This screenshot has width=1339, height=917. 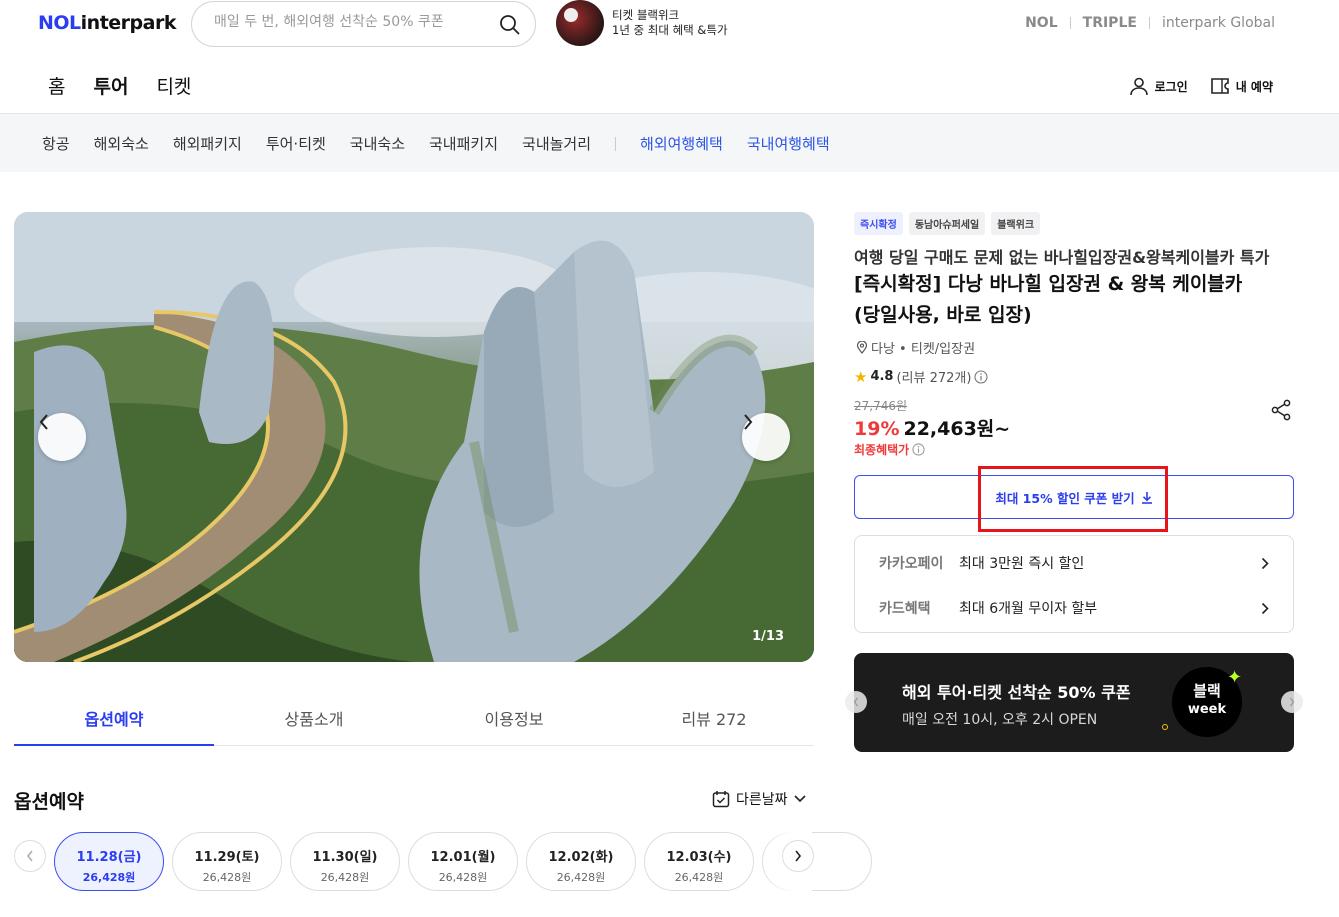 What do you see at coordinates (915, 347) in the screenshot?
I see `product-location: 다낭 • 티켓/입장권` at bounding box center [915, 347].